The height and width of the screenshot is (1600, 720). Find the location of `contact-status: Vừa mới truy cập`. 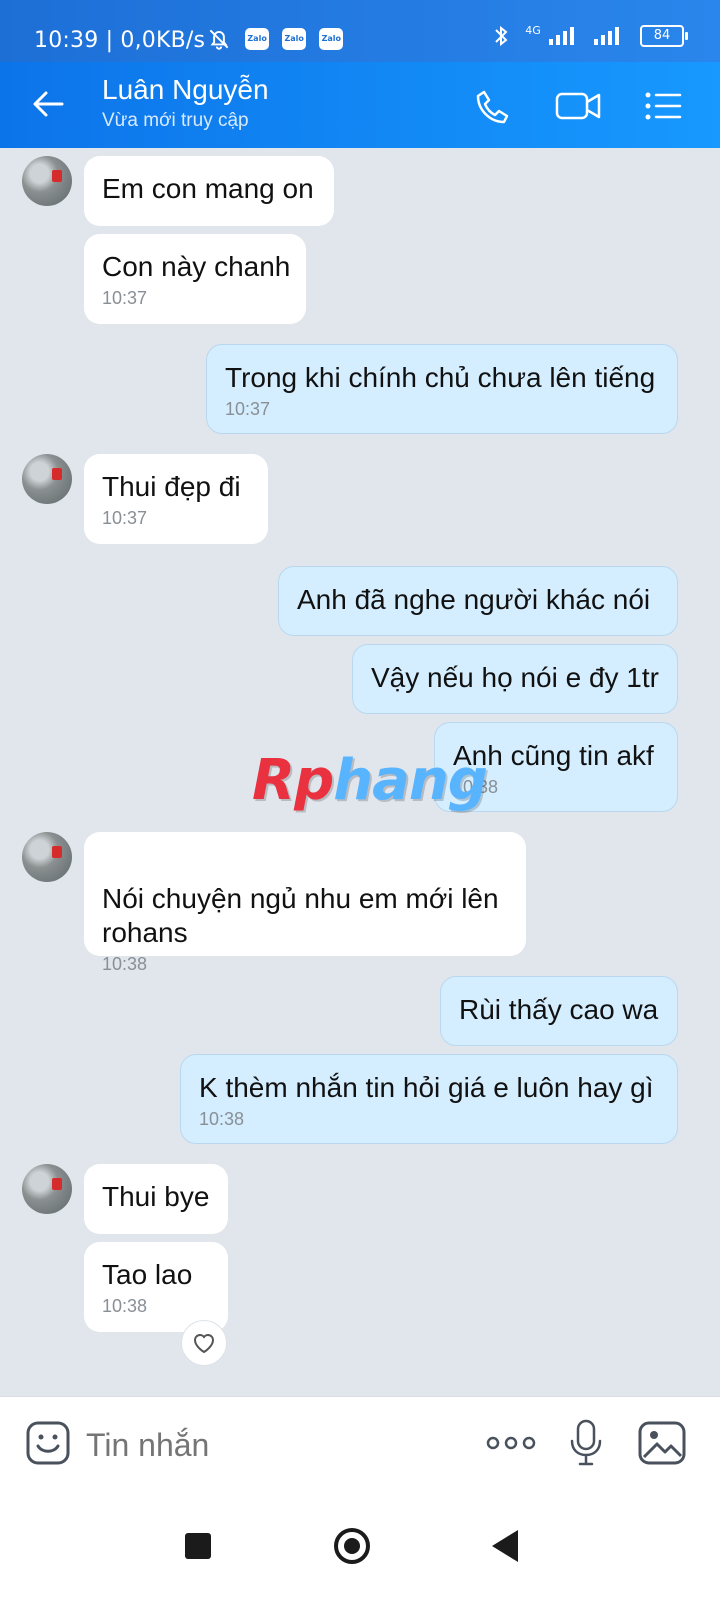

contact-status: Vừa mới truy cập is located at coordinates (175, 120).